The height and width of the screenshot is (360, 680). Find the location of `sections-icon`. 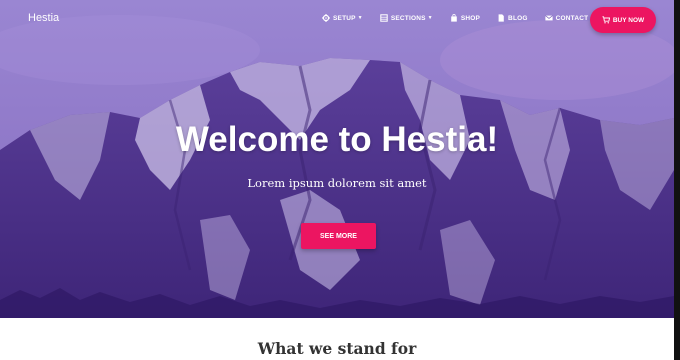

sections-icon is located at coordinates (384, 18).